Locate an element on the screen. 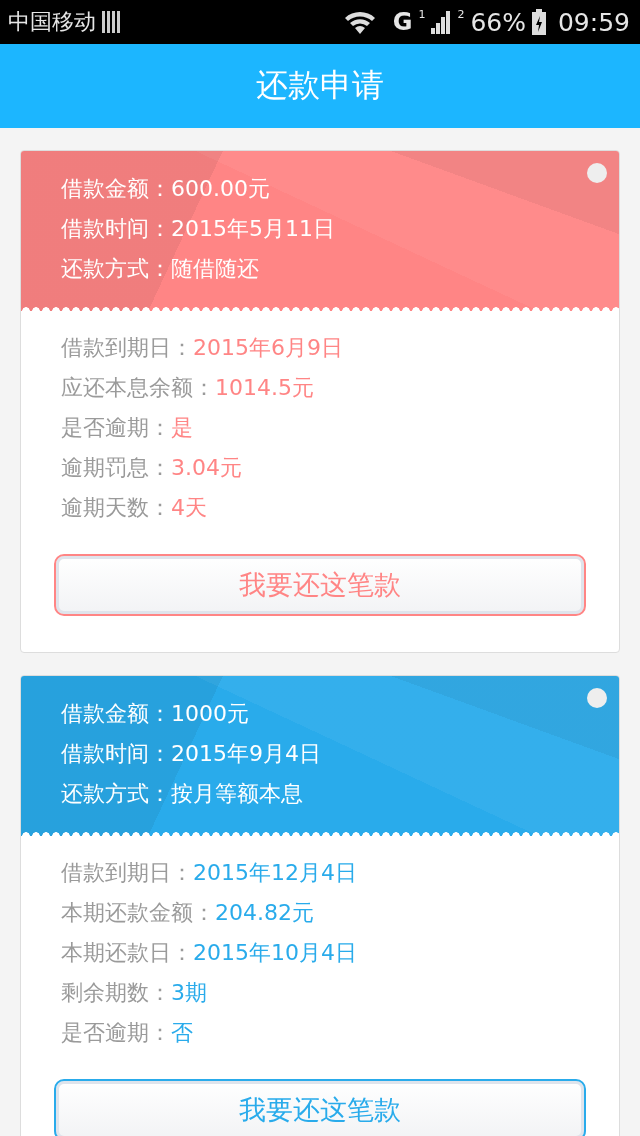 The image size is (640, 1136). field-label: 逾期天数： is located at coordinates (116, 507).